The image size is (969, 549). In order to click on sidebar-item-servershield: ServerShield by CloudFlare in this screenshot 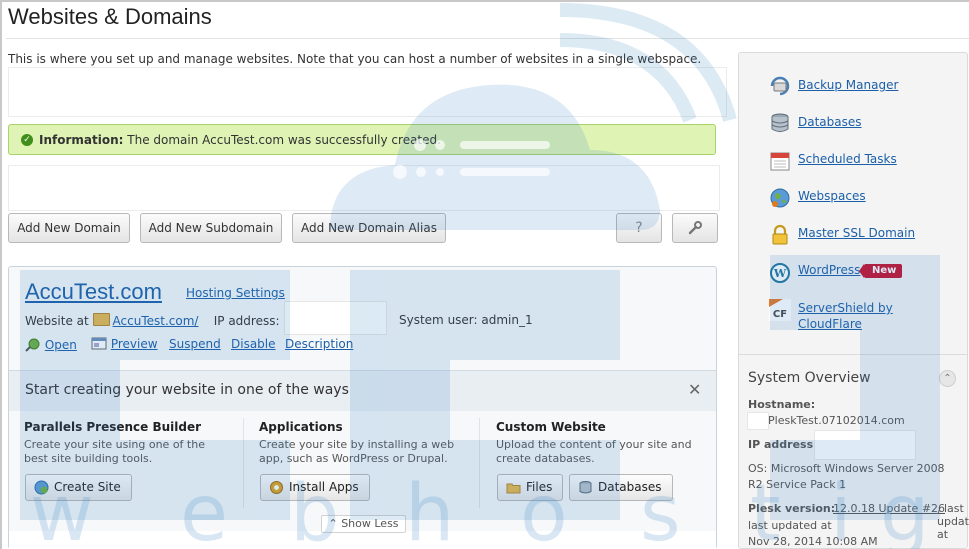, I will do `click(845, 316)`.